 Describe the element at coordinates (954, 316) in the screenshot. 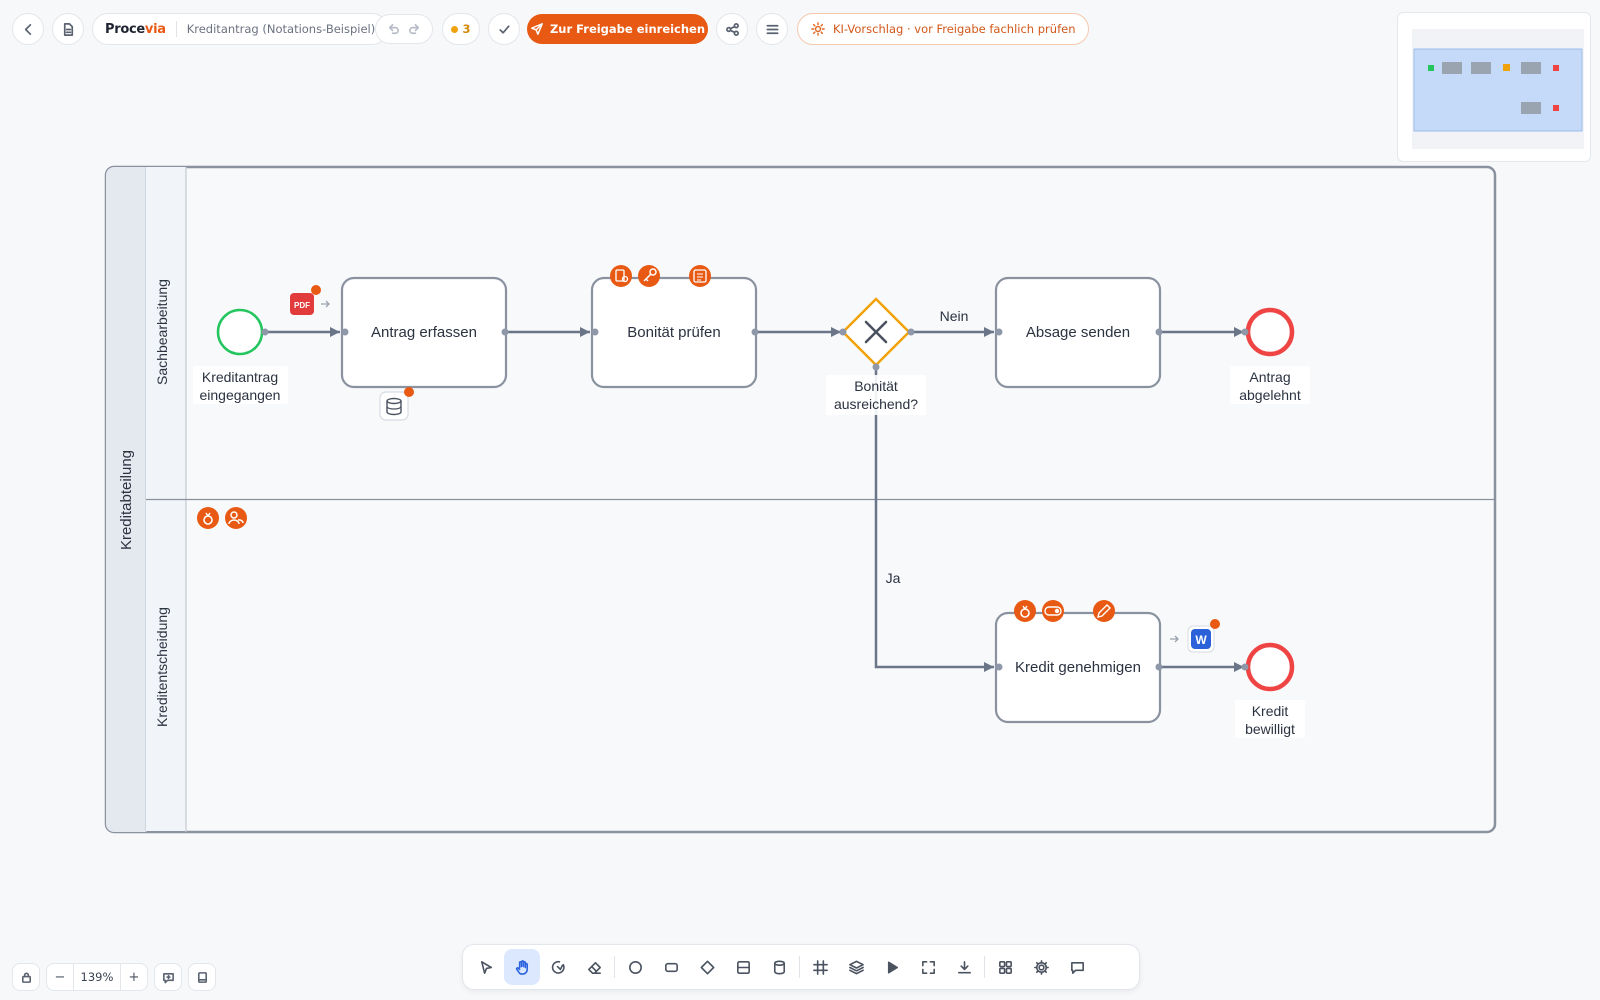

I see `flow-label-no: Nein` at that location.